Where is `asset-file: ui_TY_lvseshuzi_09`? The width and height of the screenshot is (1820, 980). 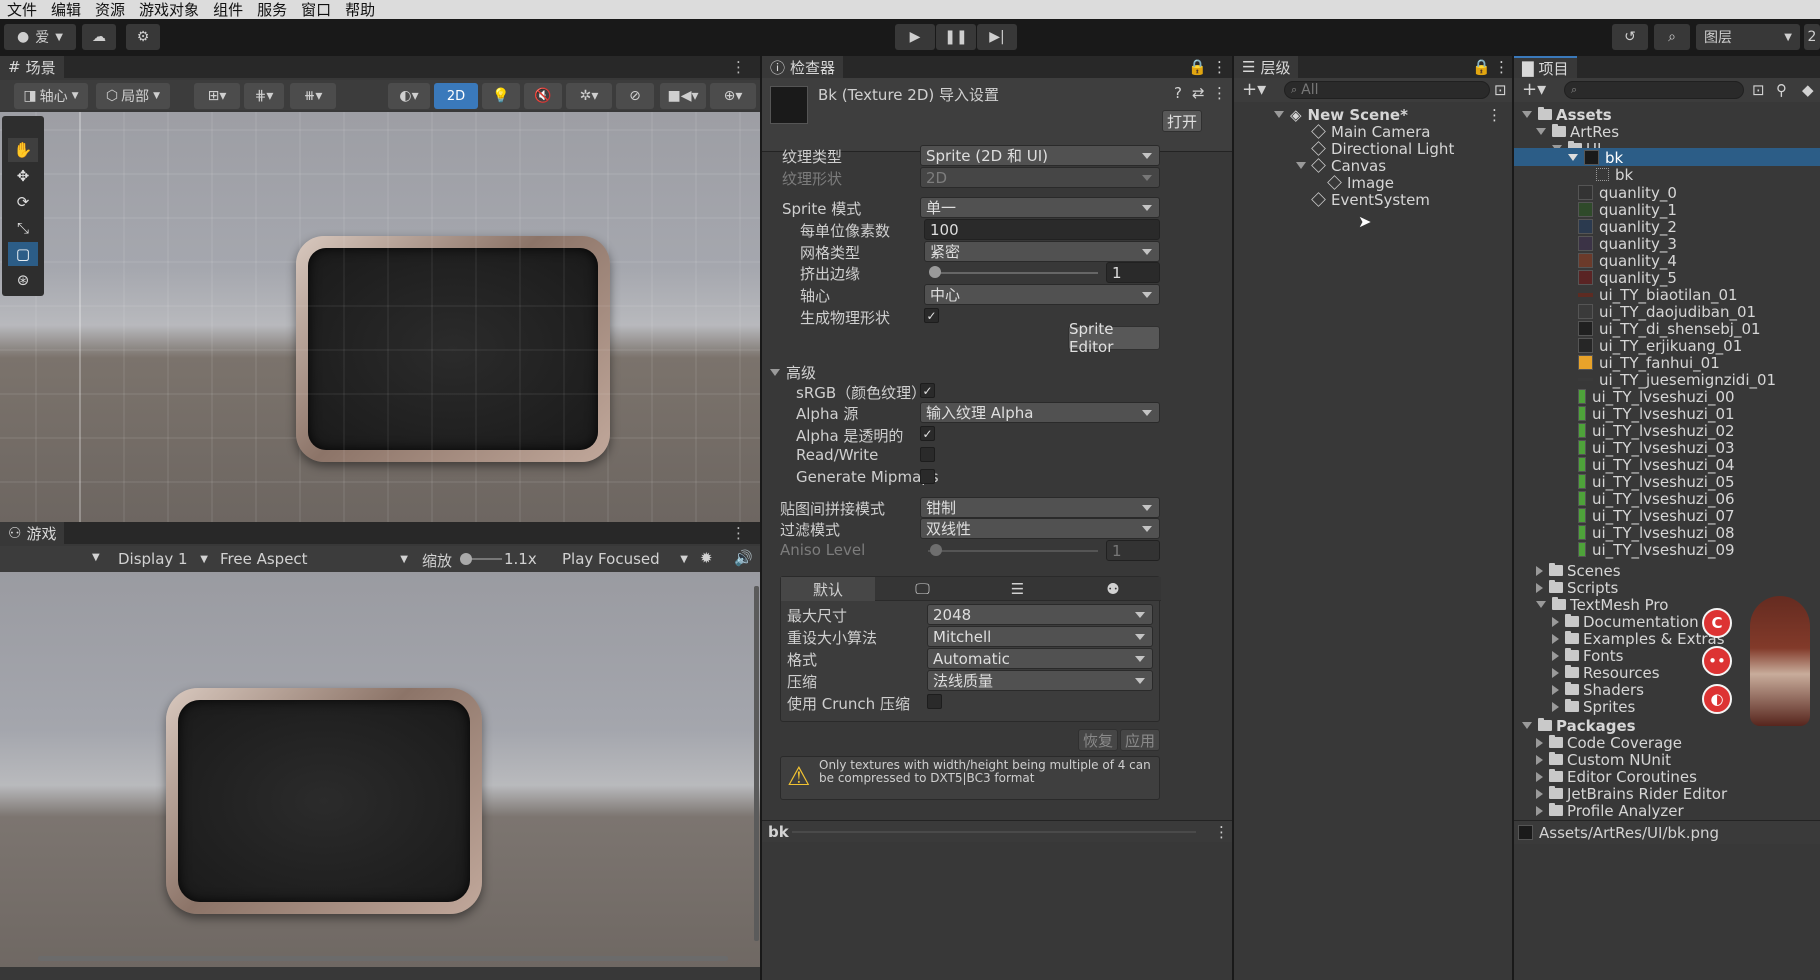 asset-file: ui_TY_lvseshuzi_09 is located at coordinates (1656, 550).